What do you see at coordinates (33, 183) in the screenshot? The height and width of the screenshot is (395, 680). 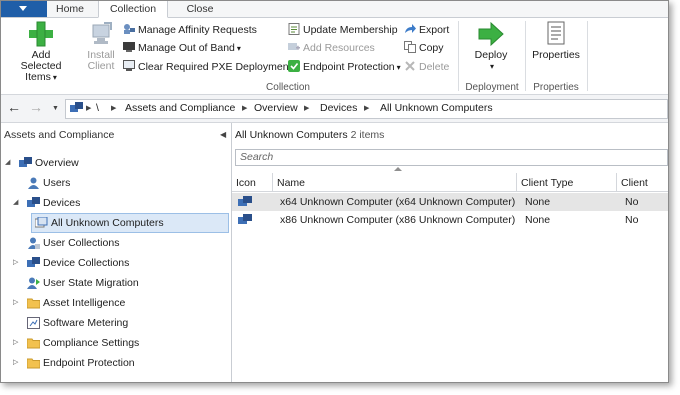 I see `user-icon` at bounding box center [33, 183].